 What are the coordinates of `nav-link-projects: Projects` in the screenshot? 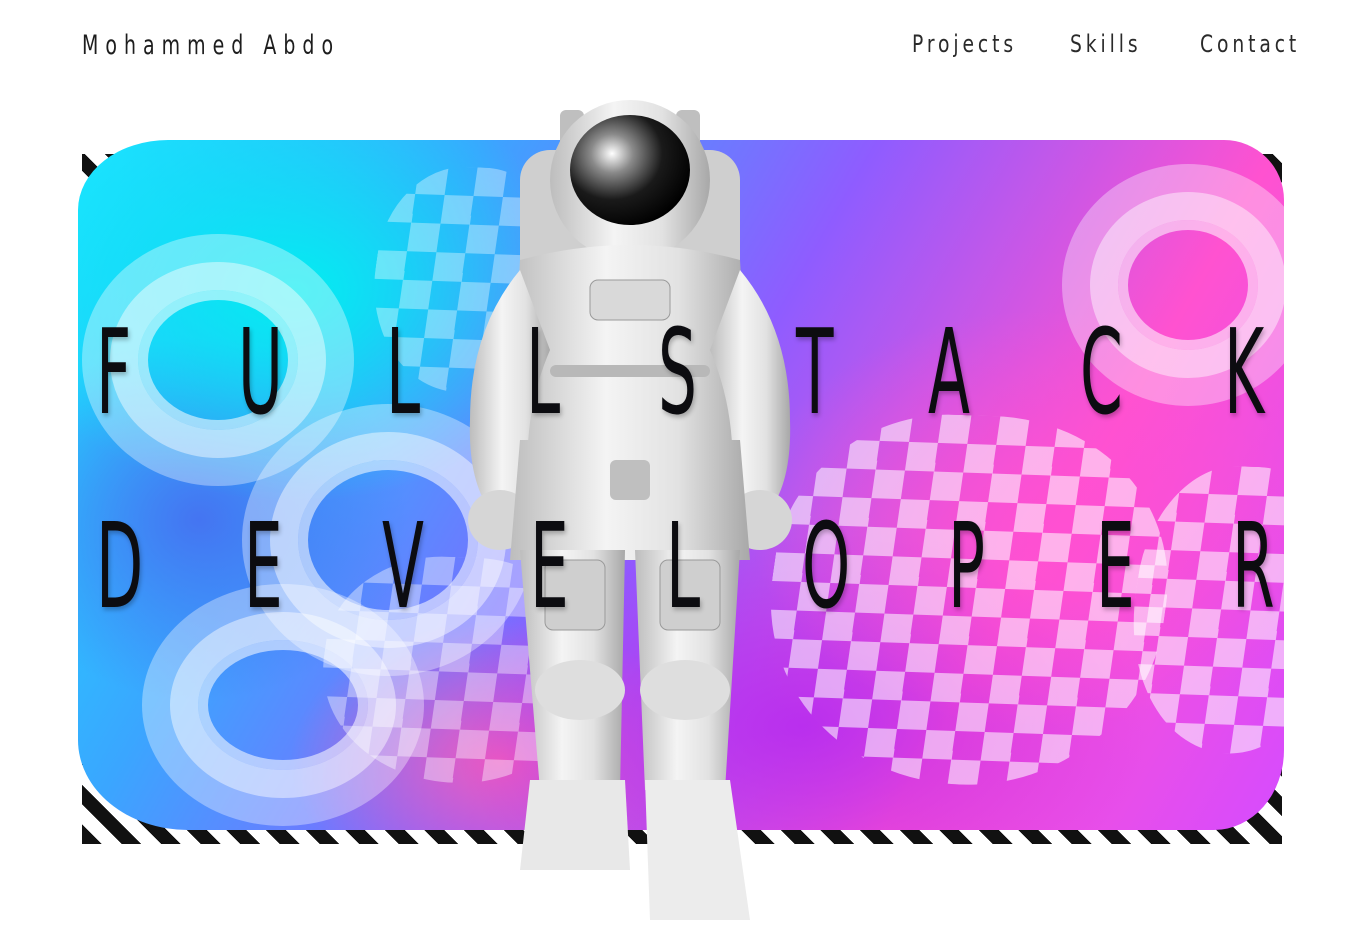 It's located at (964, 44).